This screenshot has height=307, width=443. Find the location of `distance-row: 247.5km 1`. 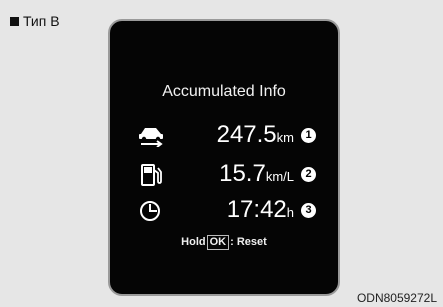

distance-row: 247.5km 1 is located at coordinates (224, 135).